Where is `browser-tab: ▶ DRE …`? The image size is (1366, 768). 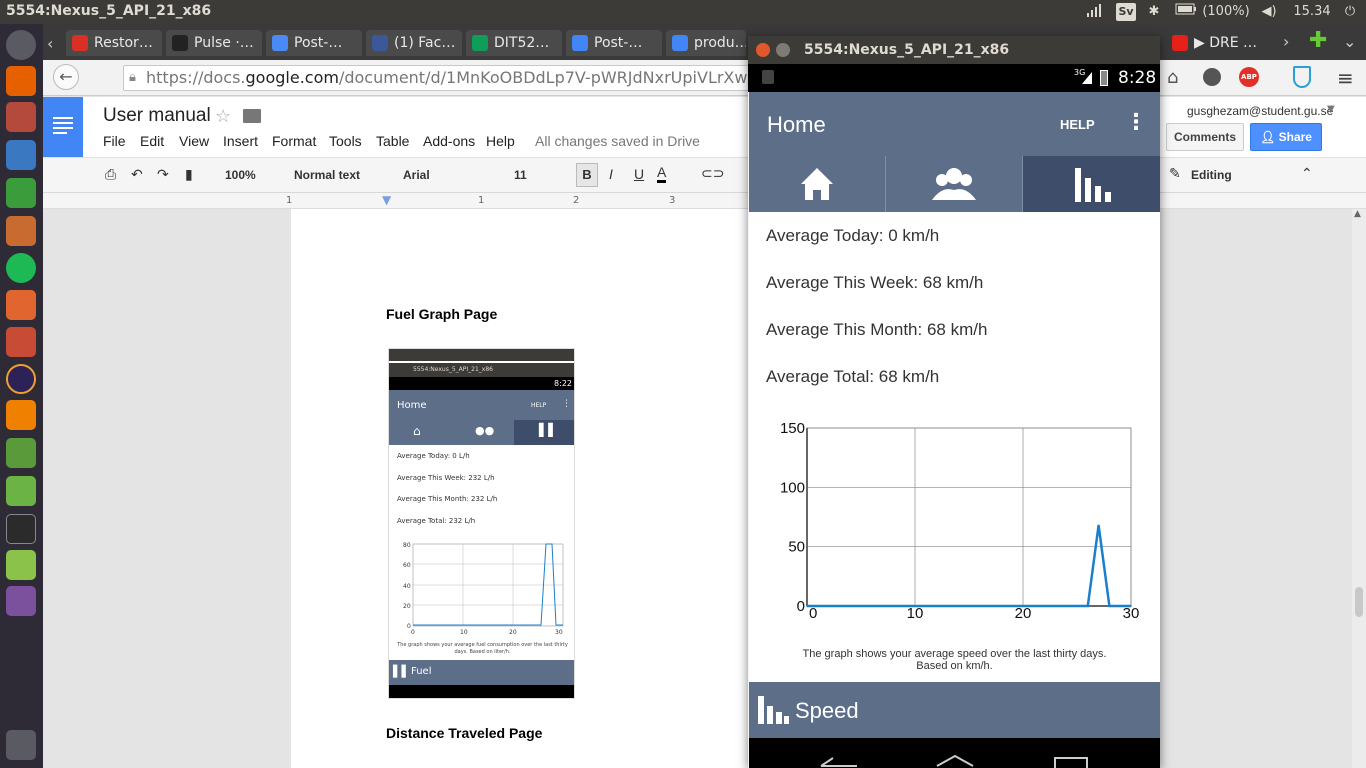
browser-tab: ▶ DRE … is located at coordinates (1214, 43).